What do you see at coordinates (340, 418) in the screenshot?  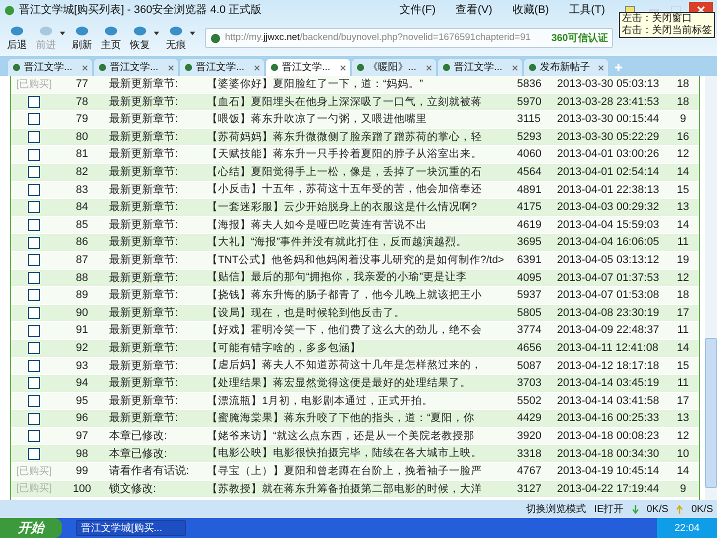 I see `chapter-title: 【蜜腌海棠果】蒋东升咬了下他的指头，道：“夏阳，你` at bounding box center [340, 418].